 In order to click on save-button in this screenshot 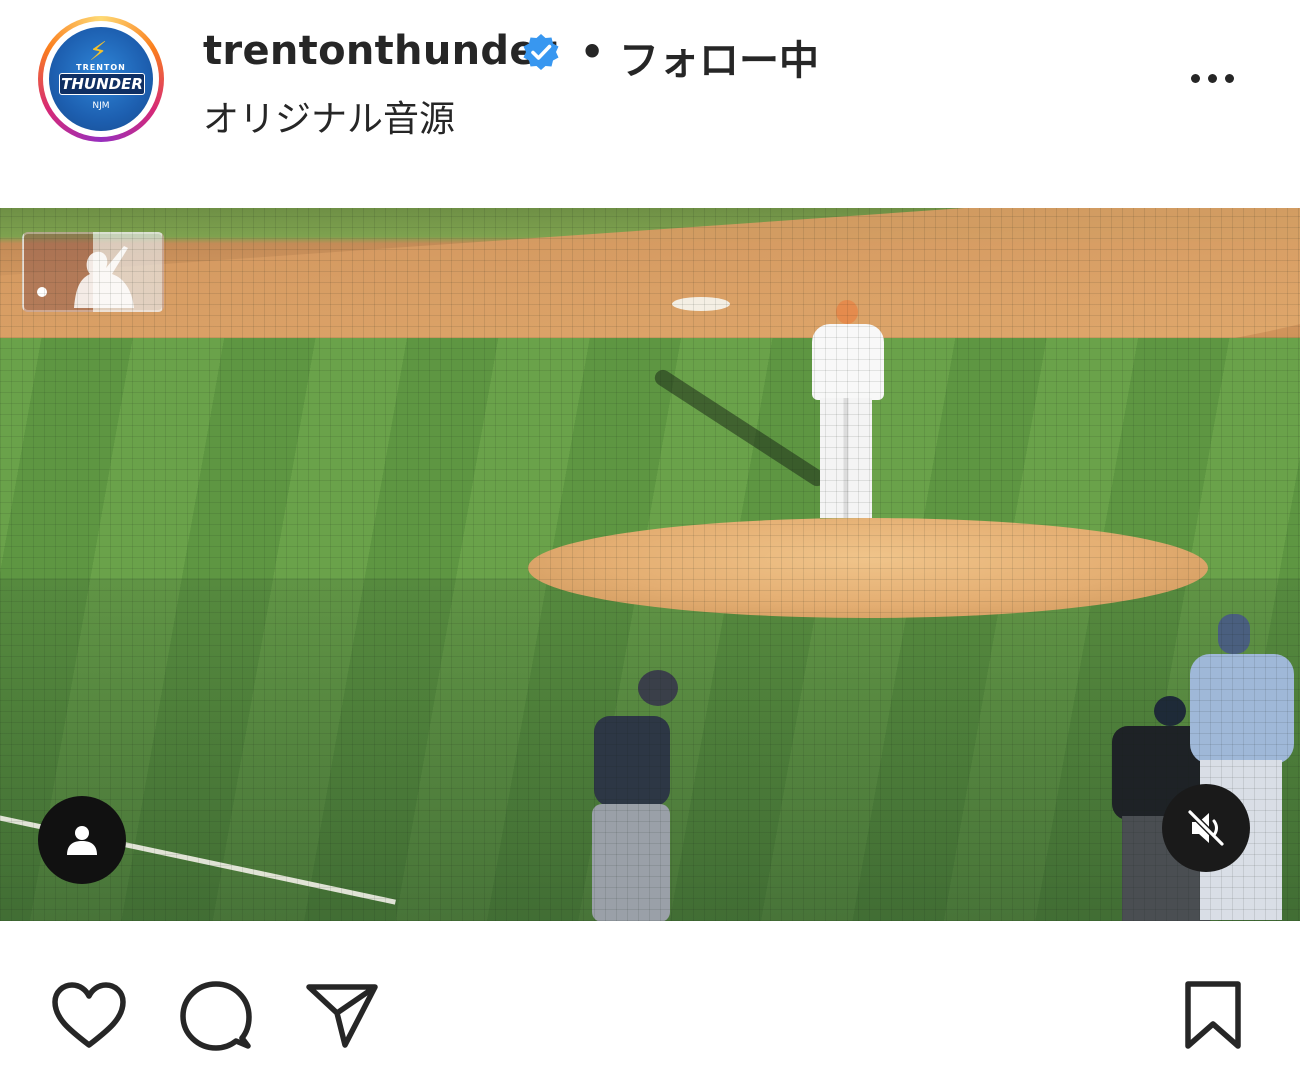, I will do `click(1213, 1015)`.